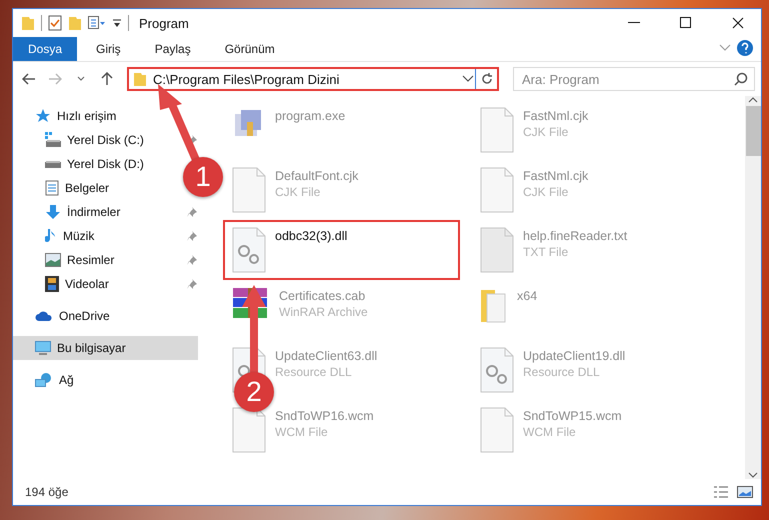  What do you see at coordinates (66, 116) in the screenshot?
I see `sidebar-item: Hızlı erişim` at bounding box center [66, 116].